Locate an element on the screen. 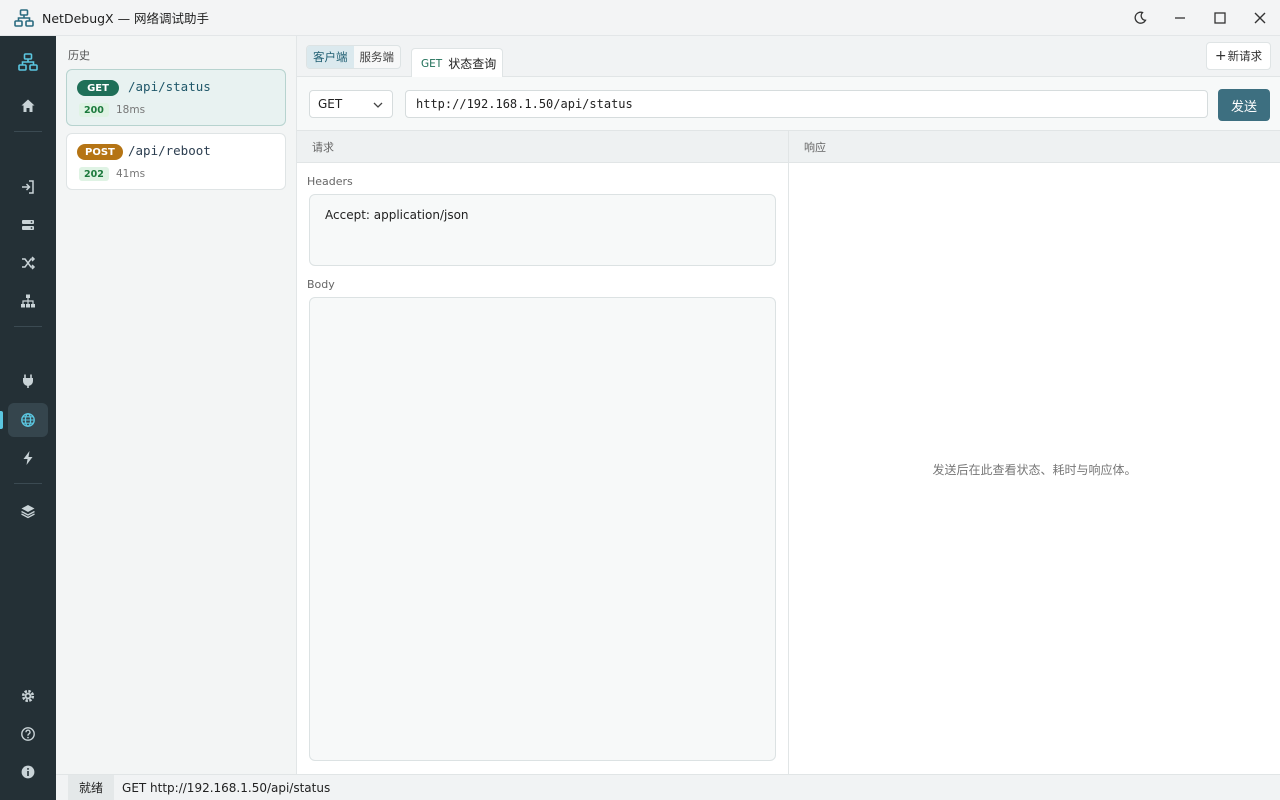  tab-server: 服务端 is located at coordinates (377, 57).